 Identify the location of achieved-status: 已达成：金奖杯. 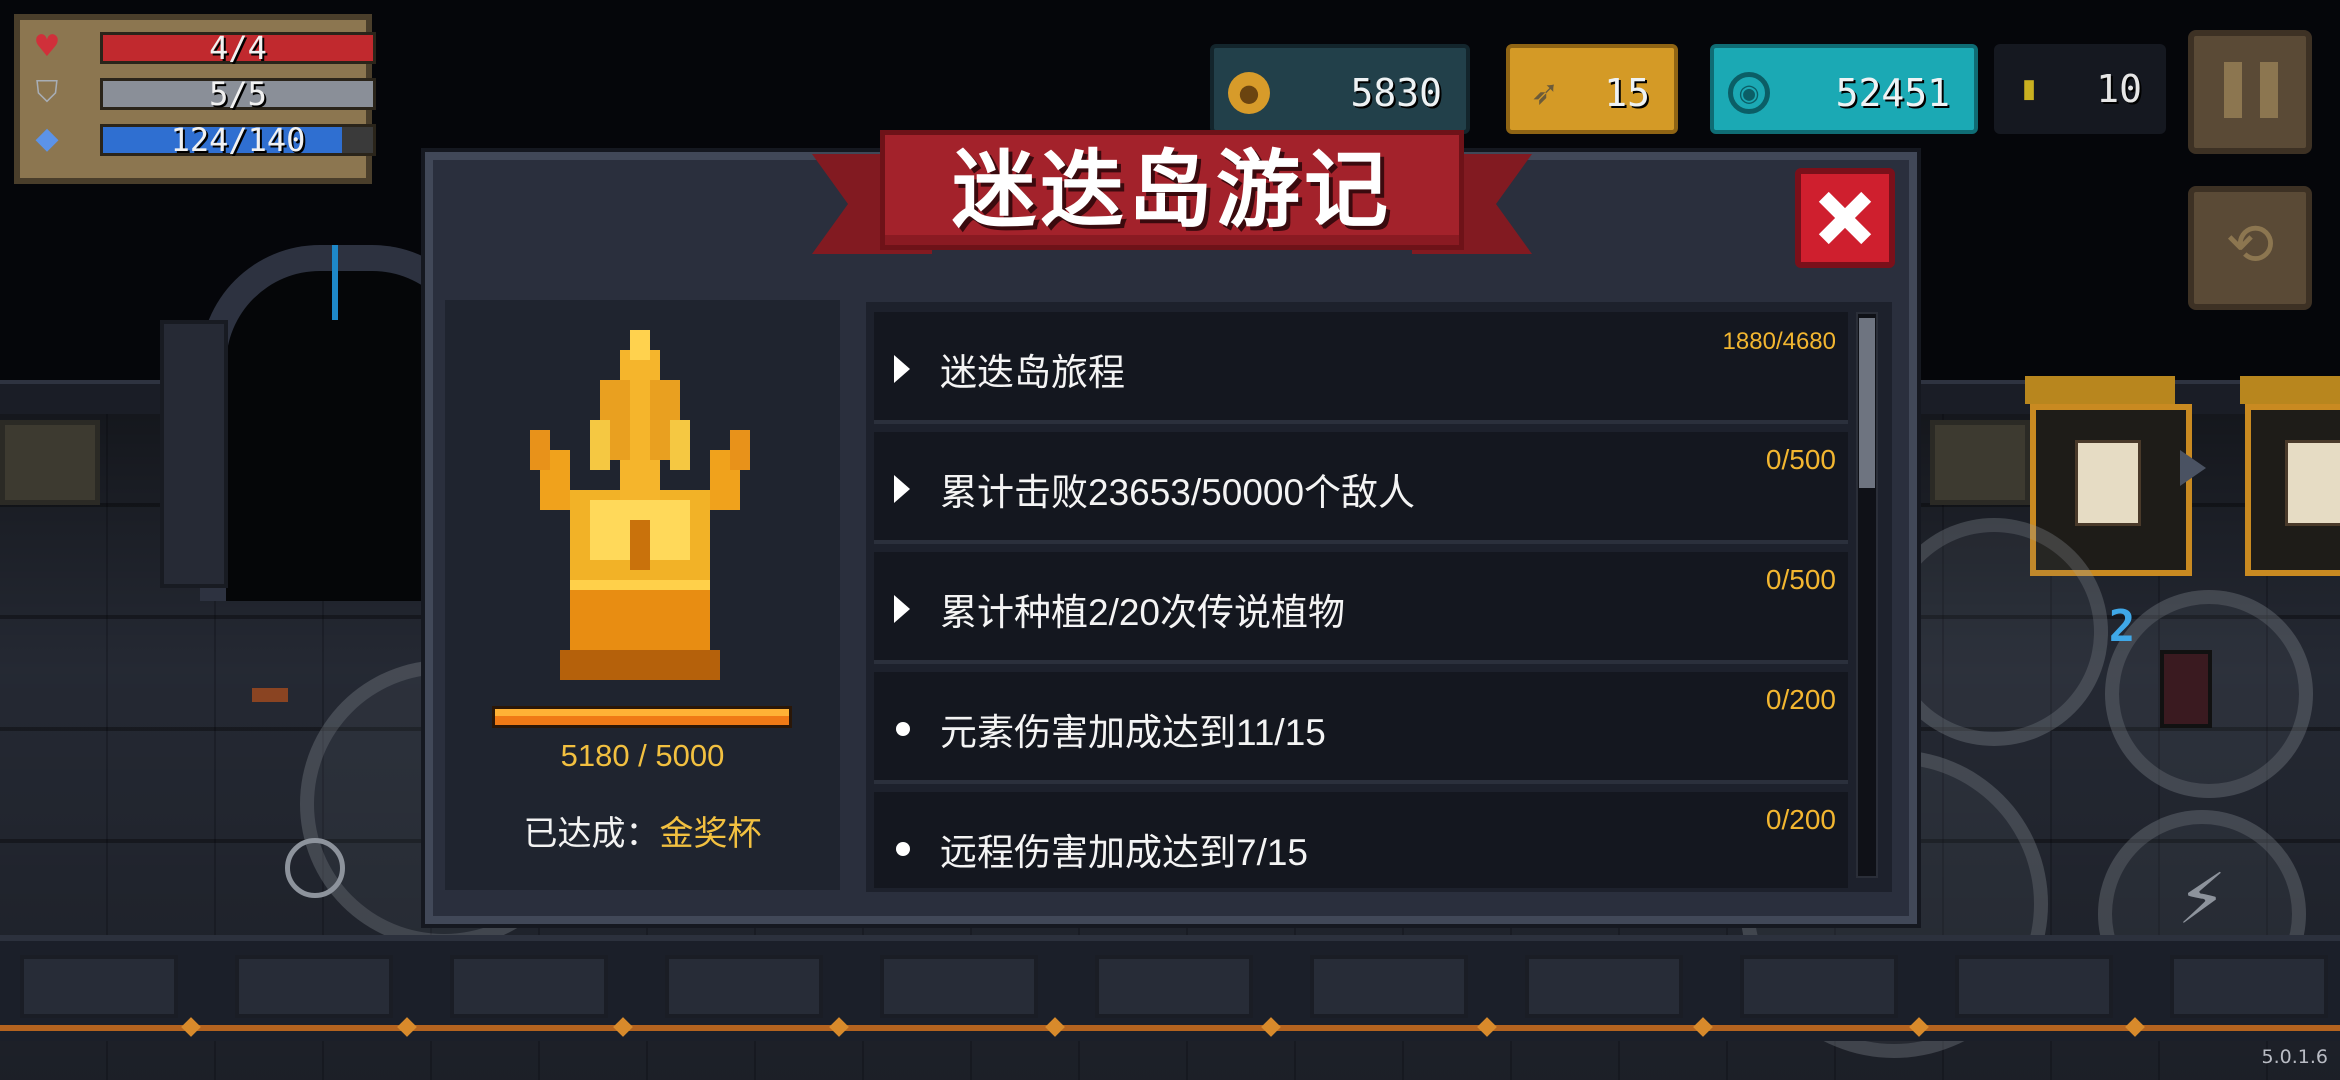
(642, 830).